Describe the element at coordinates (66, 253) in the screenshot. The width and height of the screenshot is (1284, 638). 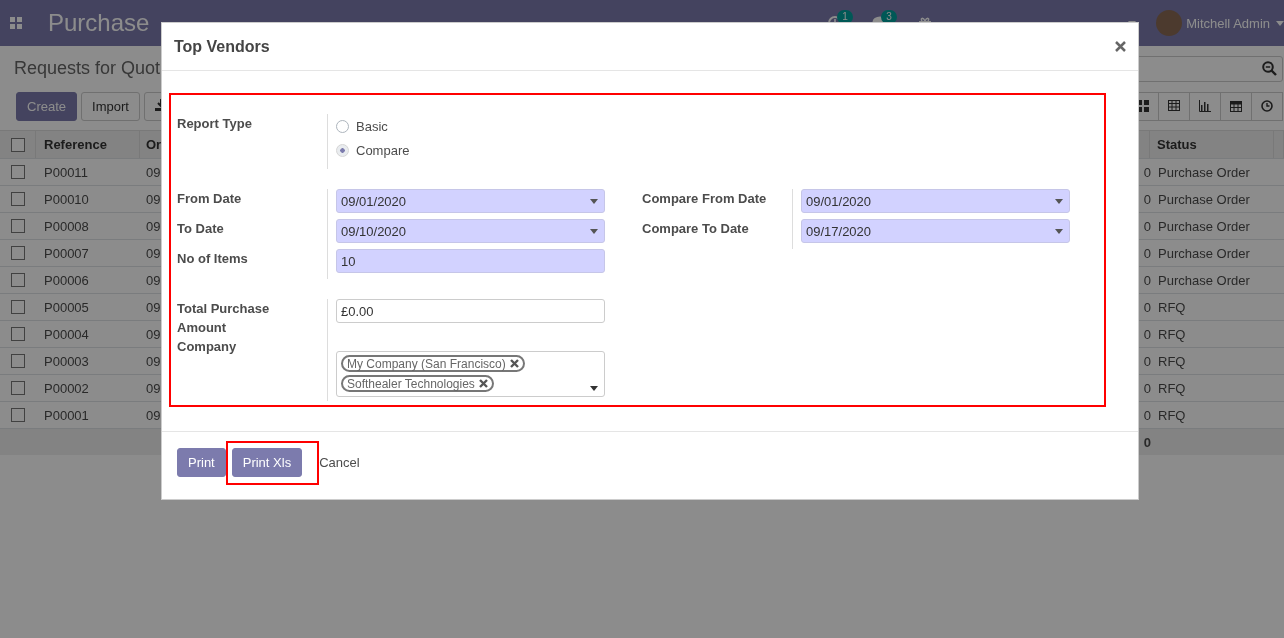
I see `table-cell-text: P00007` at that location.